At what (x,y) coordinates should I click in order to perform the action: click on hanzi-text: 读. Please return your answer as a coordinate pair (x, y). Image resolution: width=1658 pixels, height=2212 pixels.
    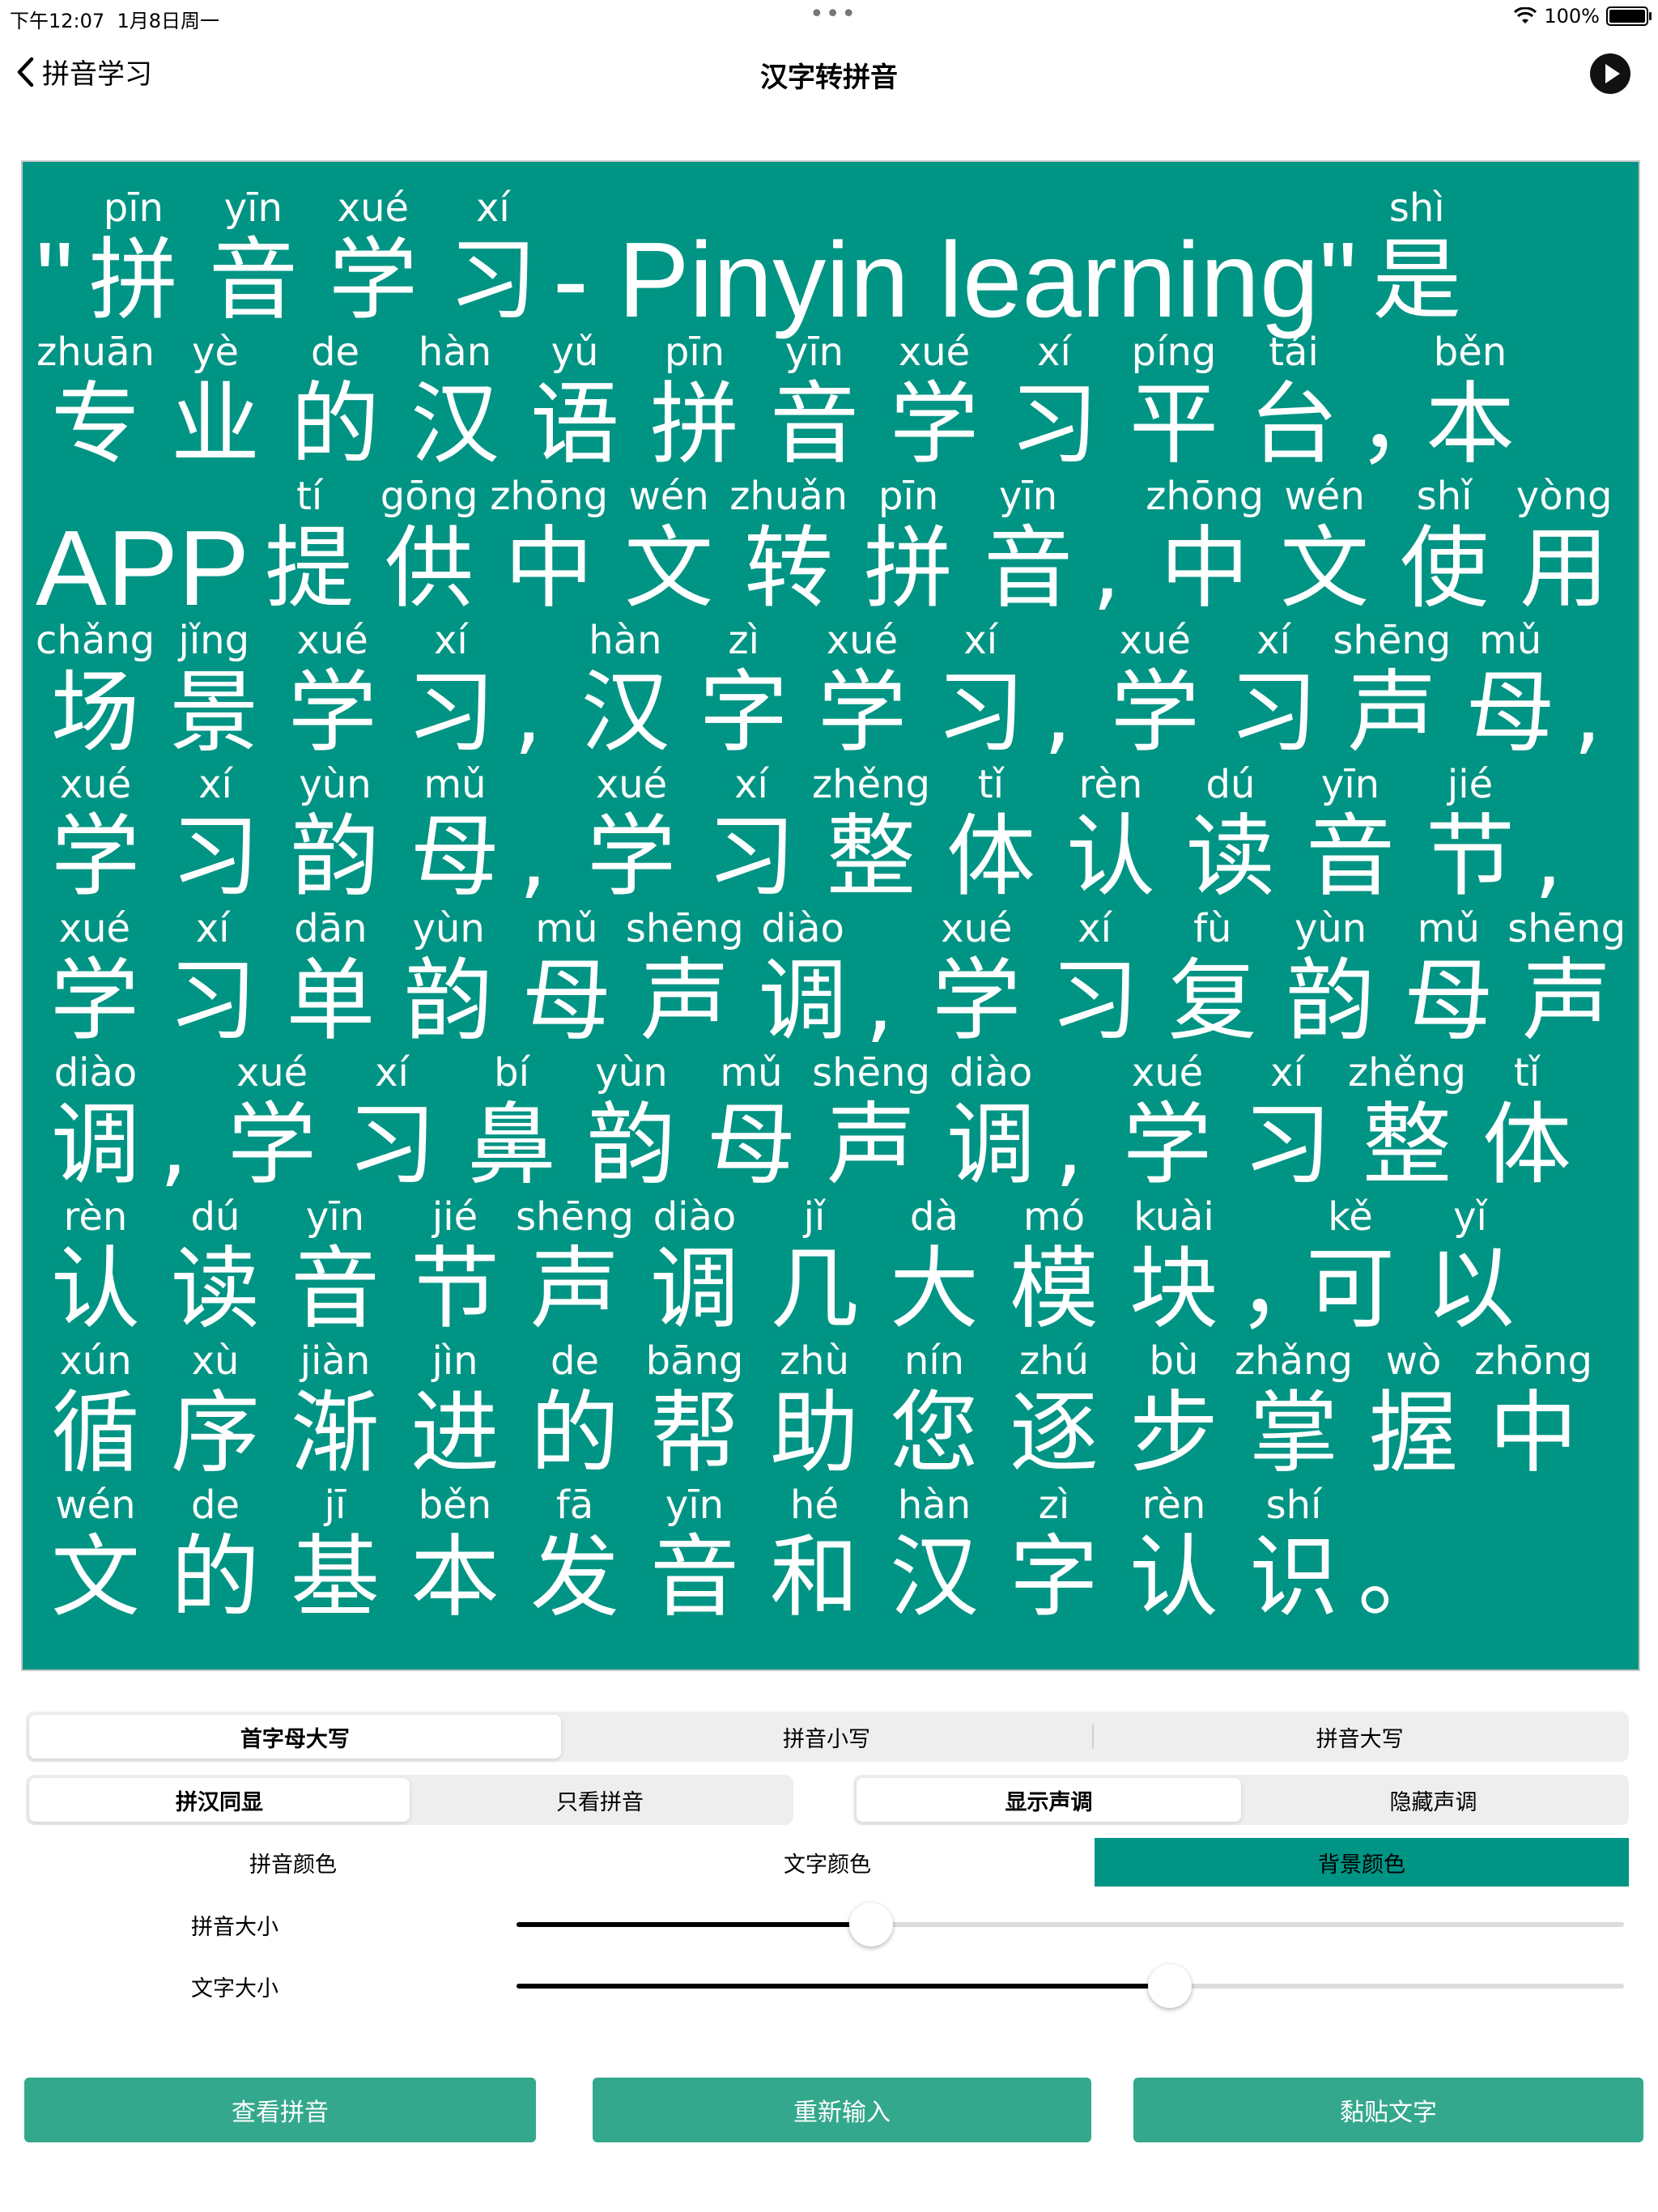
    Looking at the image, I should click on (215, 1289).